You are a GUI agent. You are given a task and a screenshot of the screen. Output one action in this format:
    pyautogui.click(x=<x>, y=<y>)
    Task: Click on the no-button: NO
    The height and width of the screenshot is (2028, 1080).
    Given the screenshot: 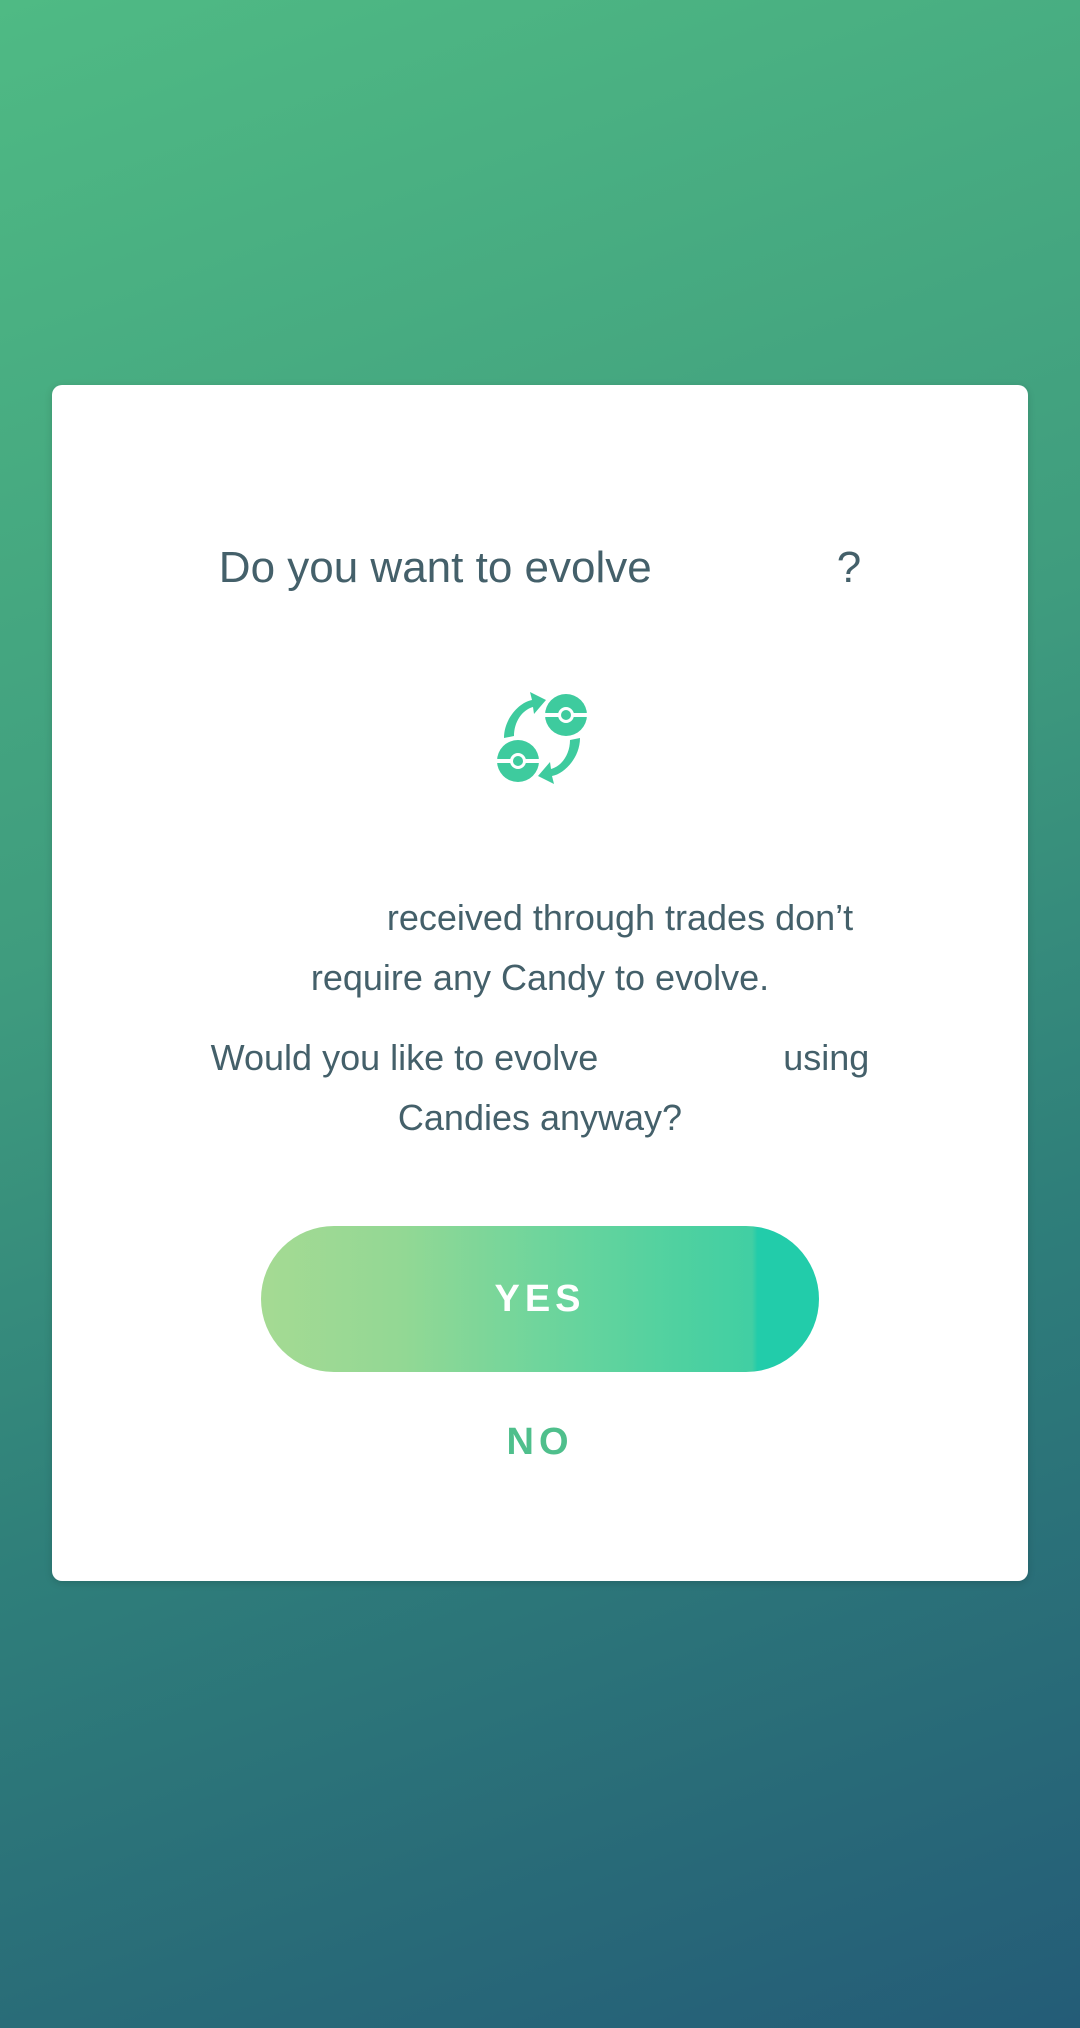 What is the action you would take?
    pyautogui.click(x=540, y=1442)
    